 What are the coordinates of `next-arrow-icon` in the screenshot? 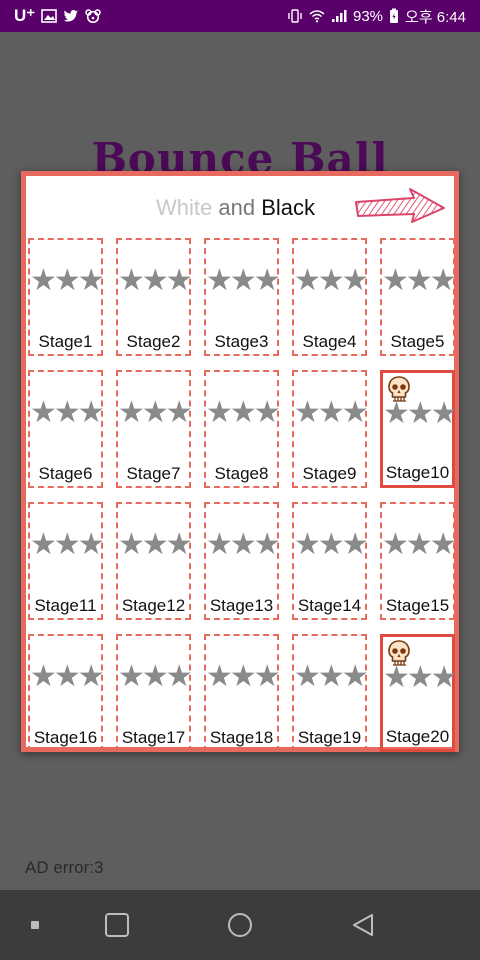 It's located at (400, 206).